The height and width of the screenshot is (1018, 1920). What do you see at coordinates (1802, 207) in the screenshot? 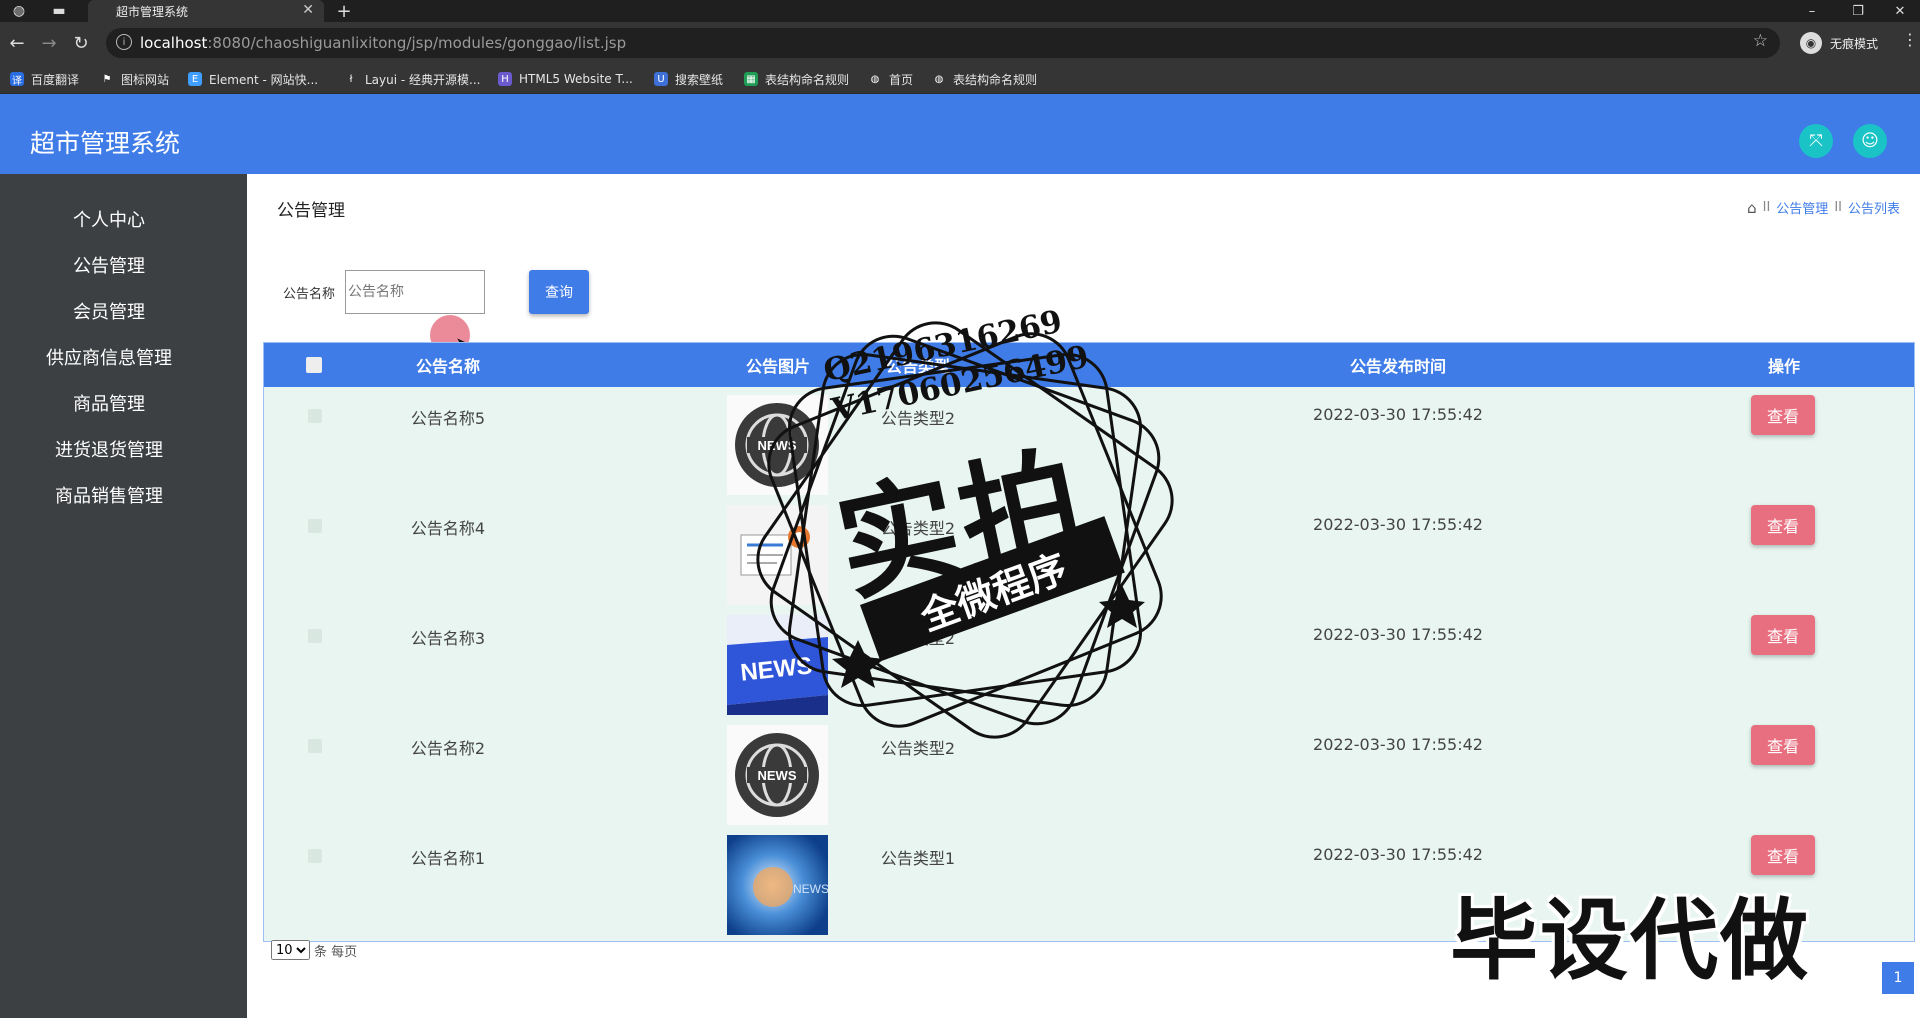
I see `breadcrumb-item: 公告管理` at bounding box center [1802, 207].